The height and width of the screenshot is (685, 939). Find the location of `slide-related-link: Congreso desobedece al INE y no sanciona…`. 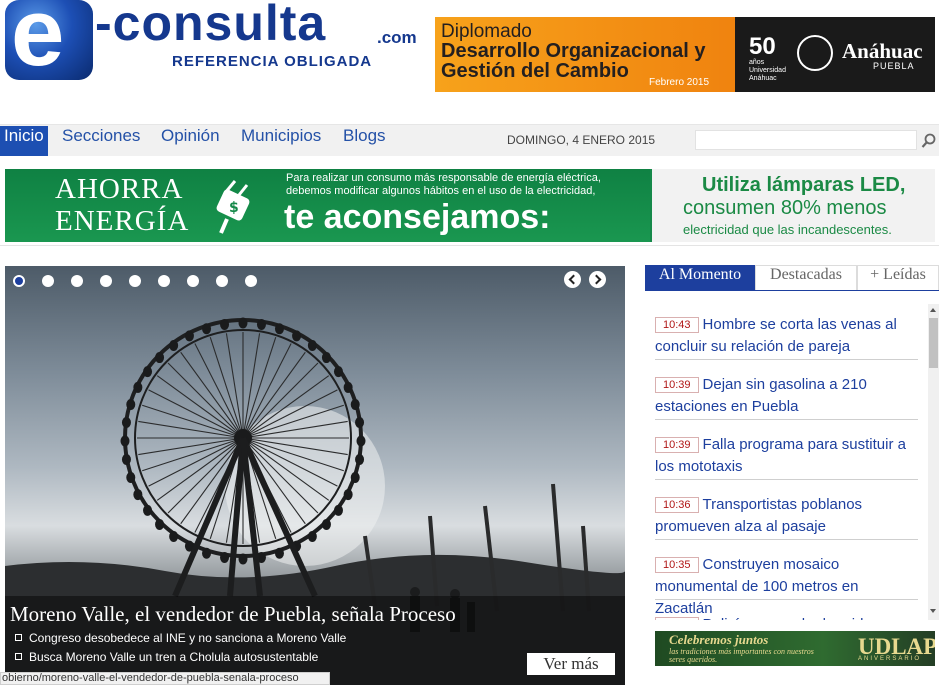

slide-related-link: Congreso desobedece al INE y no sanciona… is located at coordinates (180, 638).